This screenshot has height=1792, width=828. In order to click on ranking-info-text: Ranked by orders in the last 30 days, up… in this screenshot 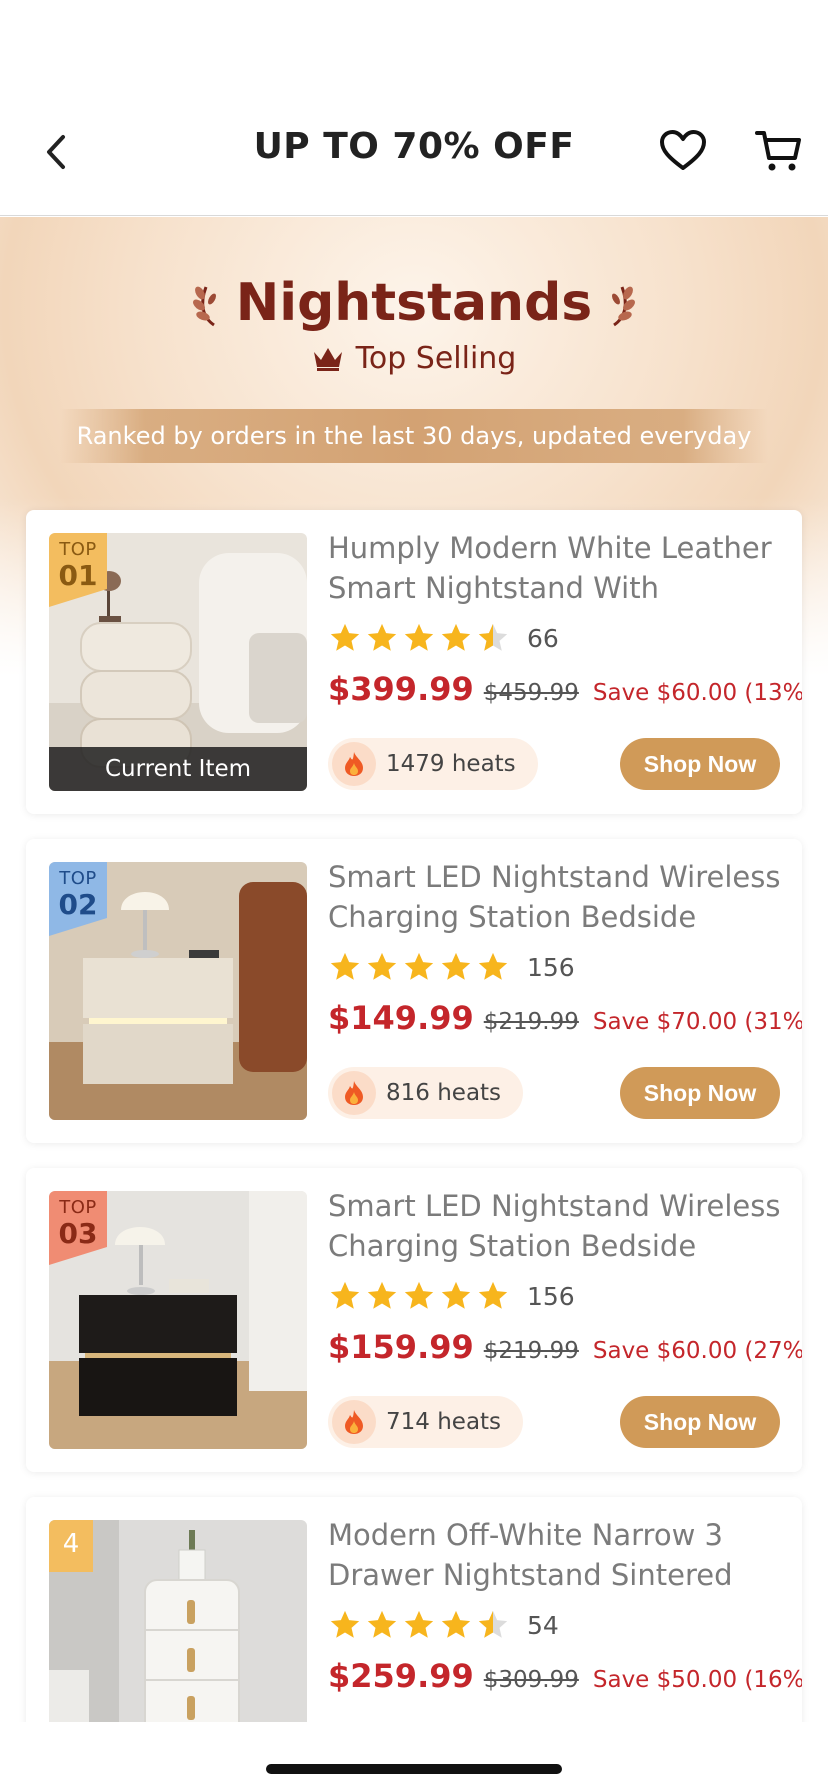, I will do `click(414, 436)`.